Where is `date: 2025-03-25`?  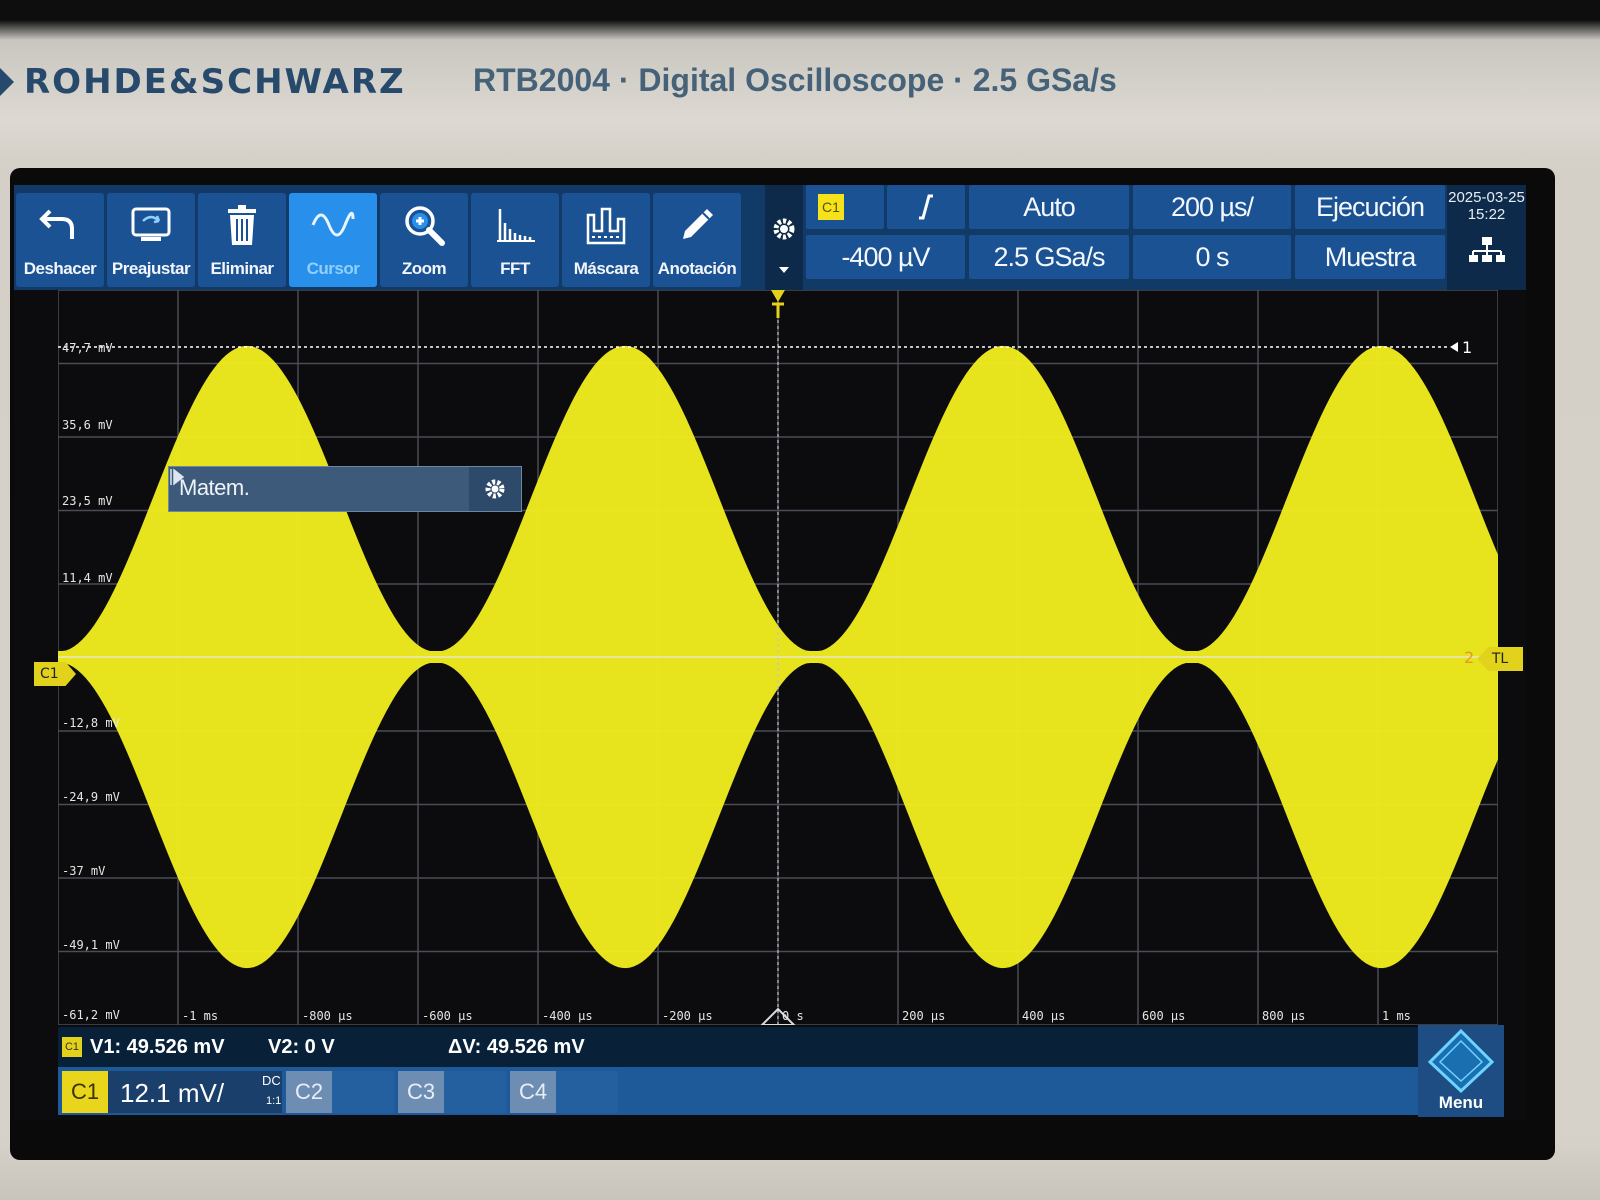
date: 2025-03-25 is located at coordinates (1486, 197).